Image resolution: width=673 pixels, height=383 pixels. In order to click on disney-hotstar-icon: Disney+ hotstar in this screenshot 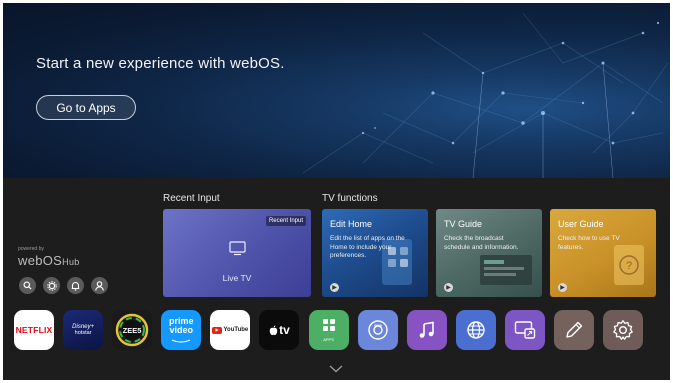, I will do `click(83, 330)`.